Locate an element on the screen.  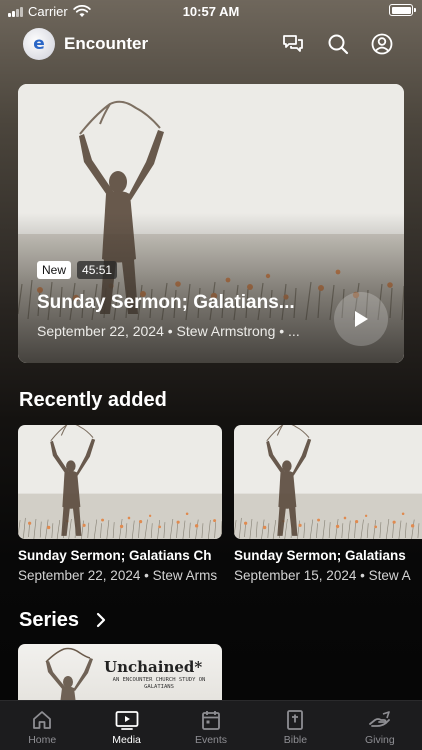
chevron-right-icon is located at coordinates (101, 620).